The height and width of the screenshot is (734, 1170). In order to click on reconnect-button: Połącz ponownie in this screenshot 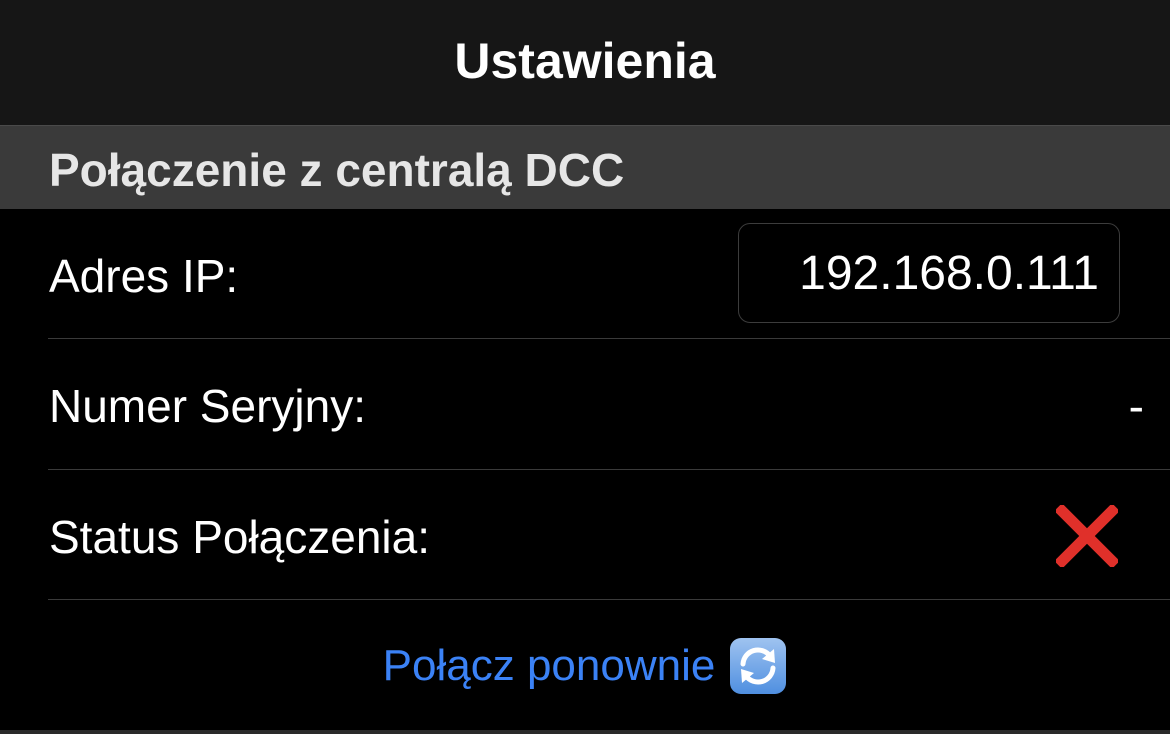, I will do `click(585, 666)`.